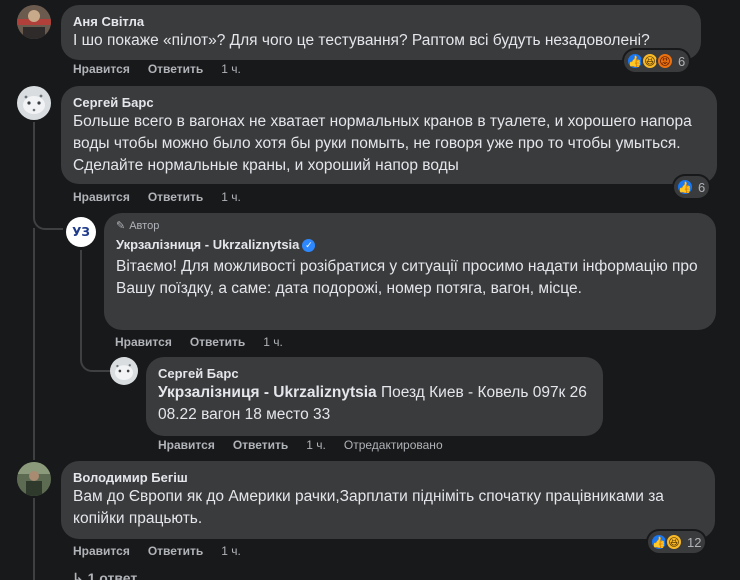  What do you see at coordinates (388, 477) in the screenshot?
I see `comment-author: Володимир Бегіш` at bounding box center [388, 477].